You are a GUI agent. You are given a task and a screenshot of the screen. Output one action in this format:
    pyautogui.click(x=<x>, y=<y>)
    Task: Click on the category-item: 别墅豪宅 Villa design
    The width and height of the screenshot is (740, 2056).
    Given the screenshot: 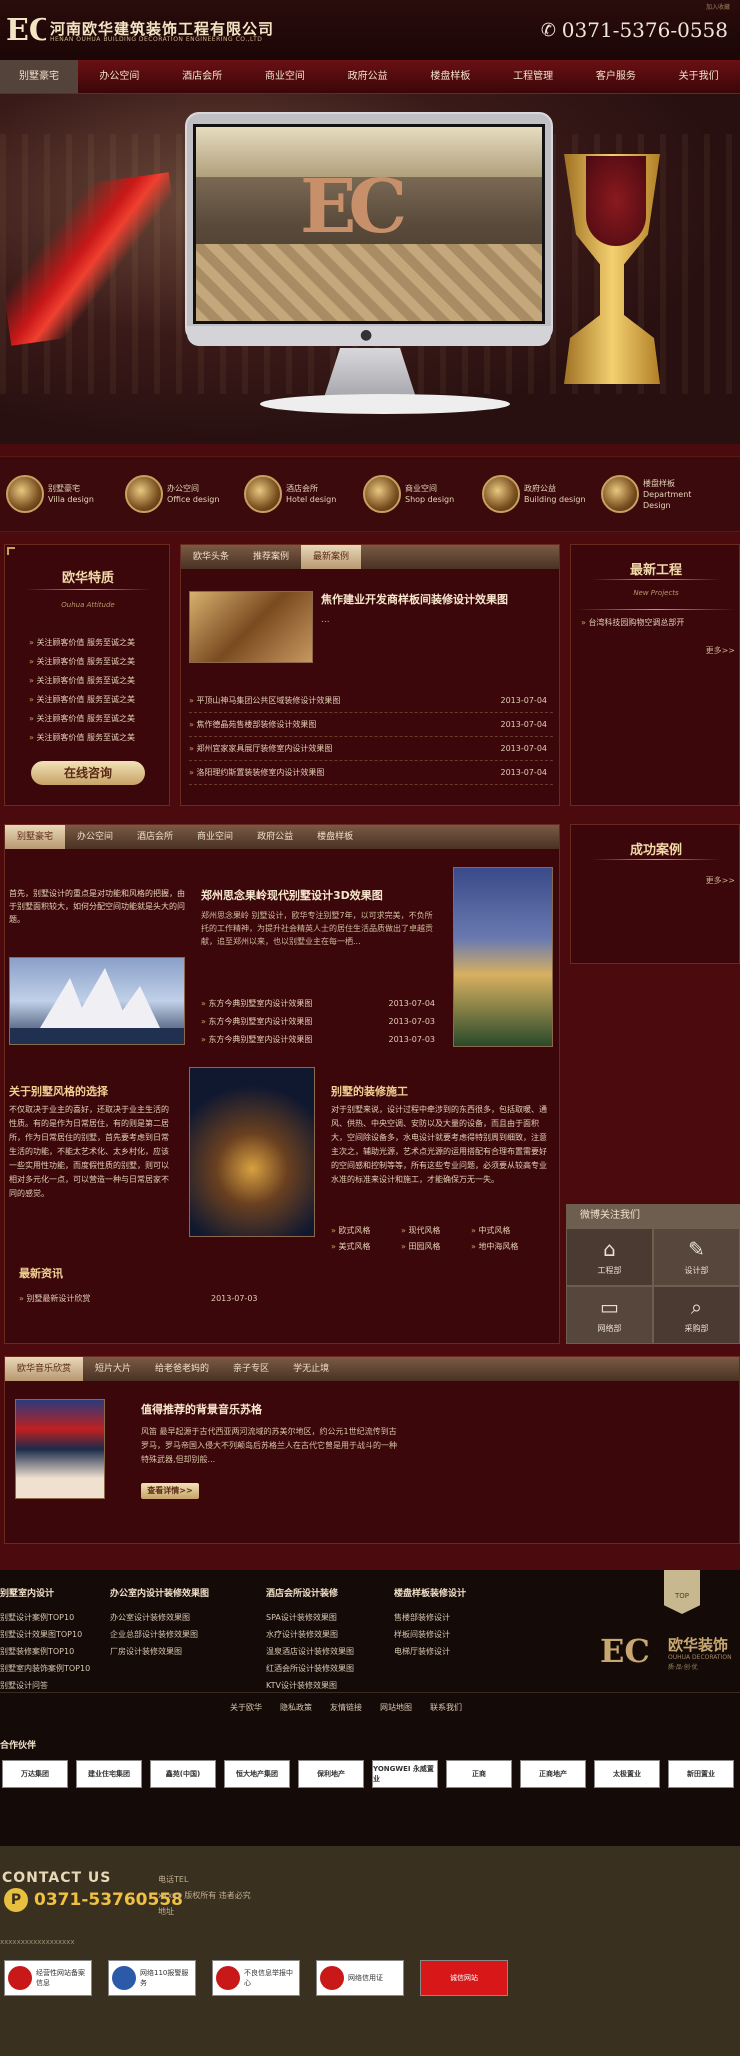 What is the action you would take?
    pyautogui.click(x=65, y=494)
    